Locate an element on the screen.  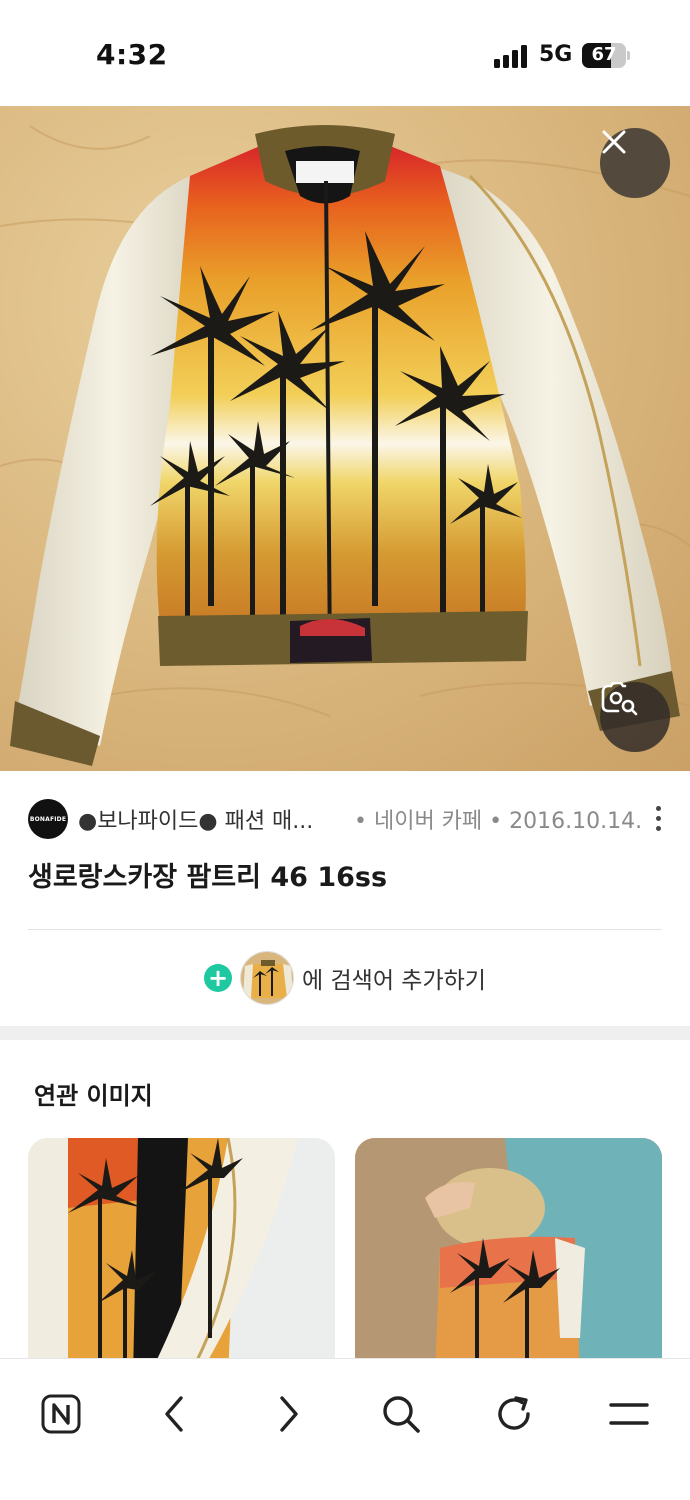
source-logo: BONAFIDE is located at coordinates (48, 819).